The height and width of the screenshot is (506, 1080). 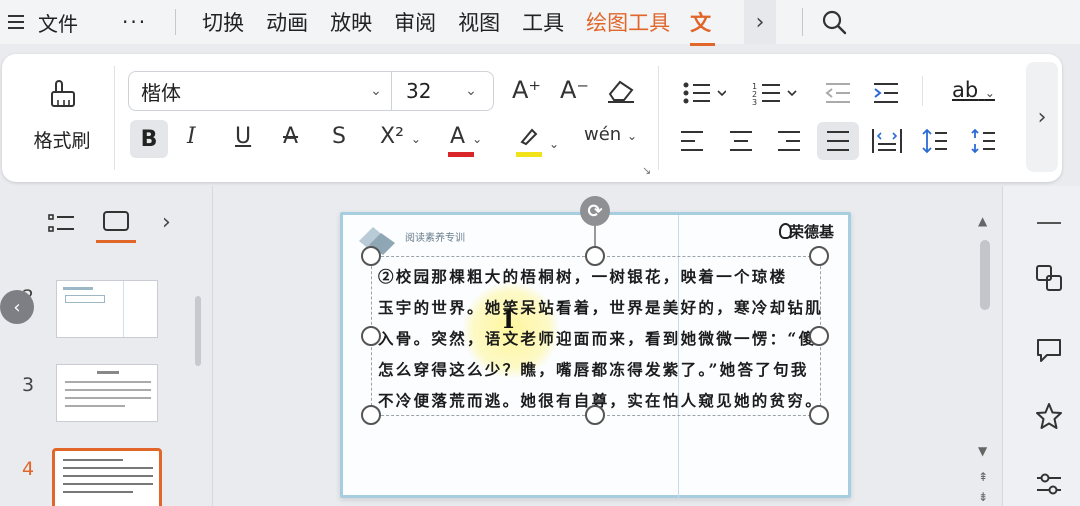 What do you see at coordinates (435, 238) in the screenshot?
I see `slide-header-text: 阅读素养专训` at bounding box center [435, 238].